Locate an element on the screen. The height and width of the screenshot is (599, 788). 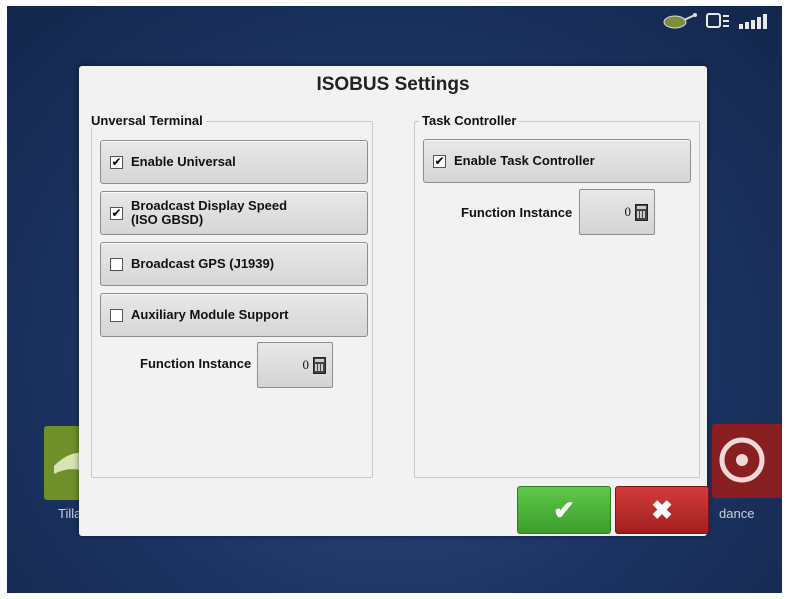
broadcast-gps-checkbox: Broadcast GPS (J1939) is located at coordinates (234, 264).